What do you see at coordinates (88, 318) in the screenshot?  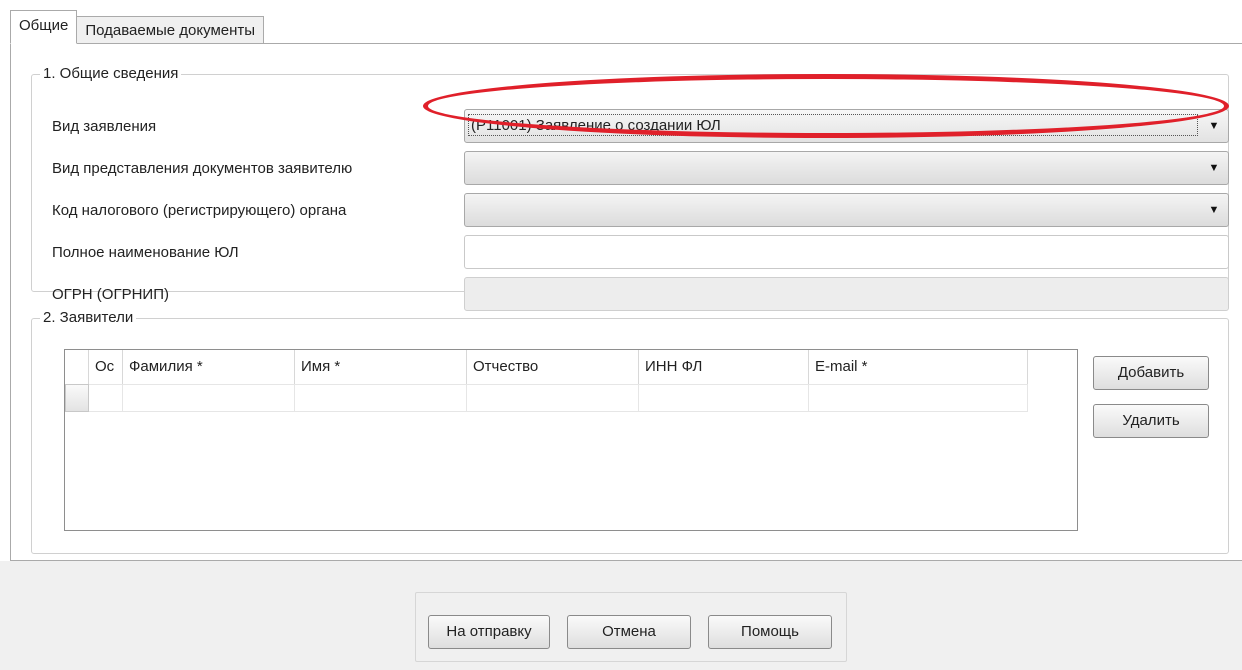 I see `section-applicants-title: 2. Заявители` at bounding box center [88, 318].